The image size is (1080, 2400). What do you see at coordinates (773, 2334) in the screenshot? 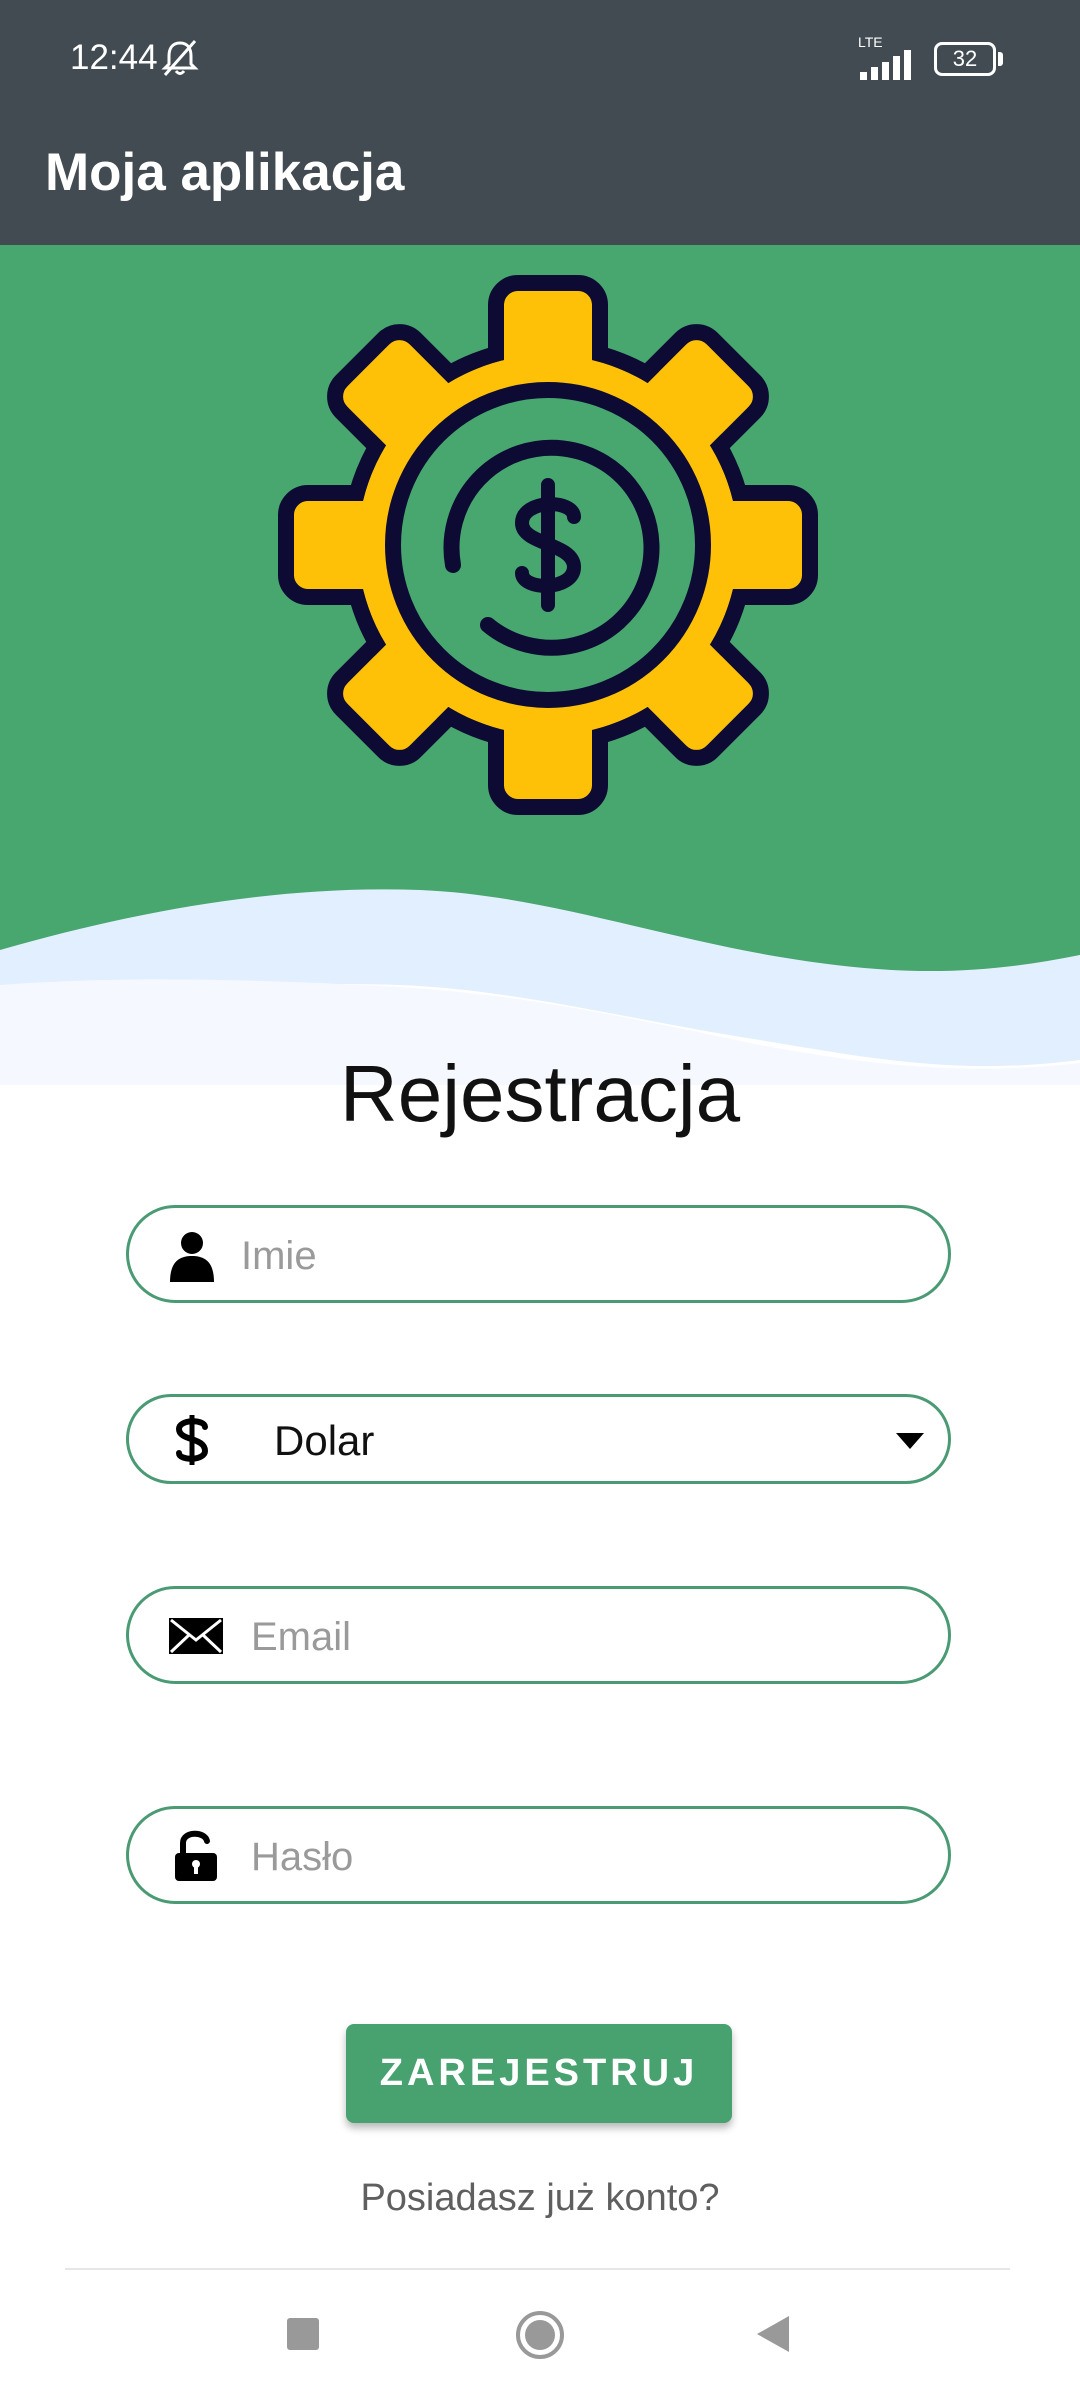
I see `back-triangle-icon` at bounding box center [773, 2334].